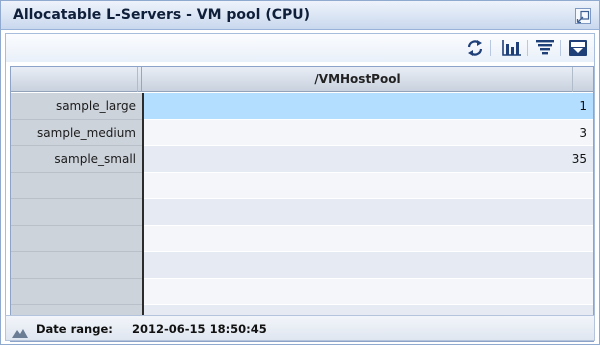  I want to click on refresh-icon, so click(475, 48).